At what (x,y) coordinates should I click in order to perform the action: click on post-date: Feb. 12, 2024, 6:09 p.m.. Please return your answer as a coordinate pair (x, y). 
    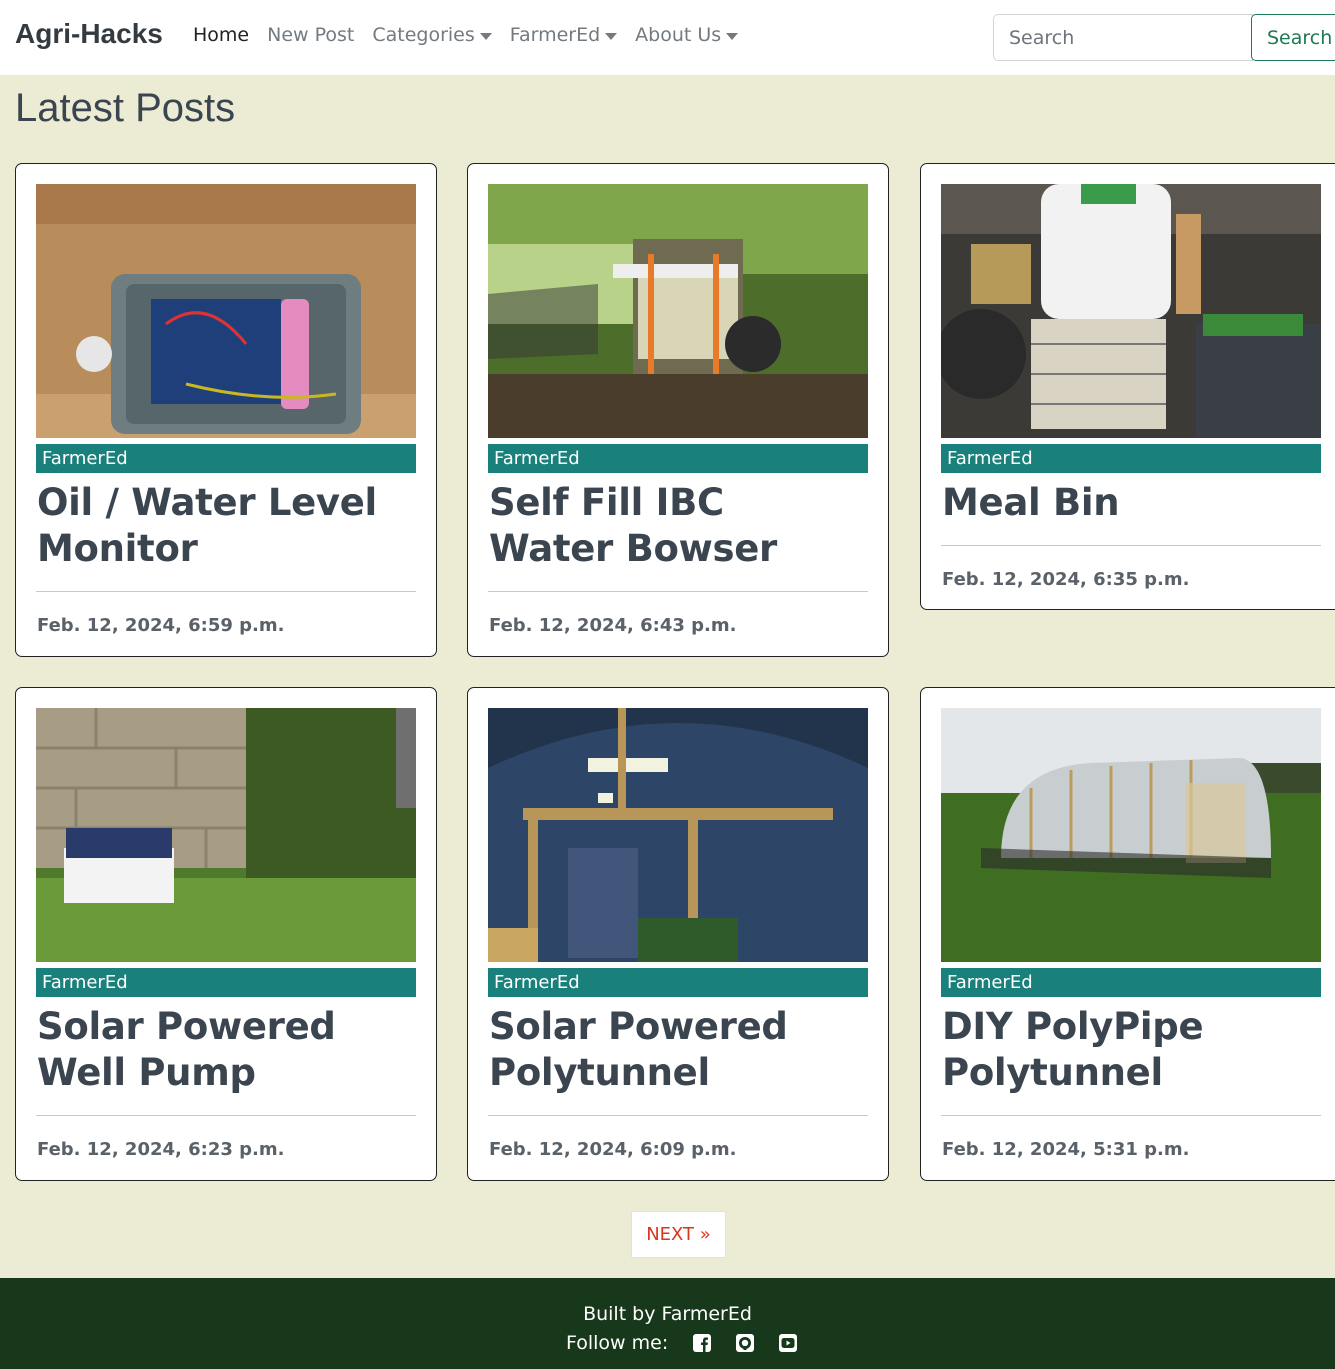
    Looking at the image, I should click on (613, 1149).